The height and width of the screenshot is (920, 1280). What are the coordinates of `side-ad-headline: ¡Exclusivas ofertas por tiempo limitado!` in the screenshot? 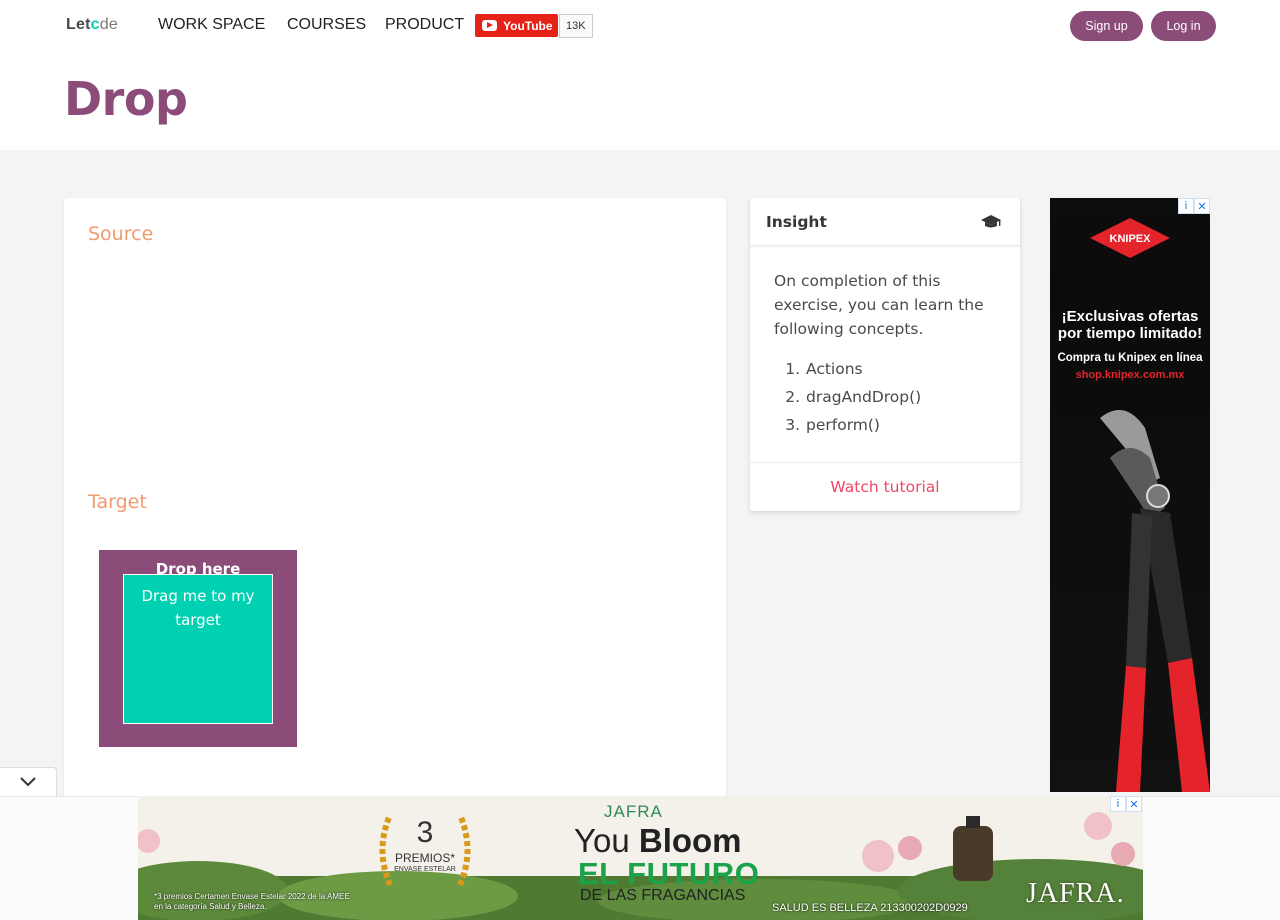 It's located at (1130, 325).